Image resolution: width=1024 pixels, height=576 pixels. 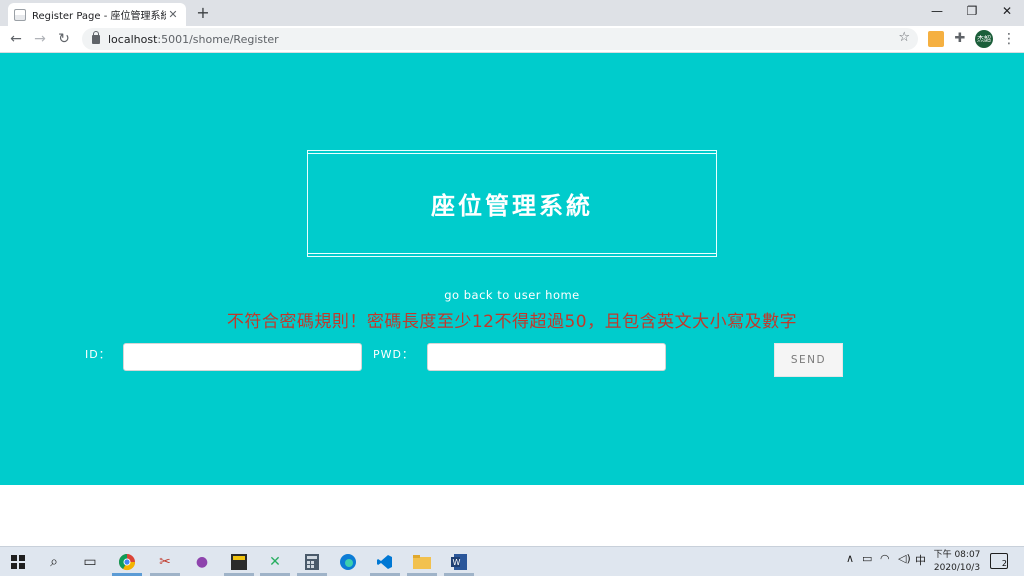 What do you see at coordinates (546, 357) in the screenshot?
I see `pwd-input` at bounding box center [546, 357].